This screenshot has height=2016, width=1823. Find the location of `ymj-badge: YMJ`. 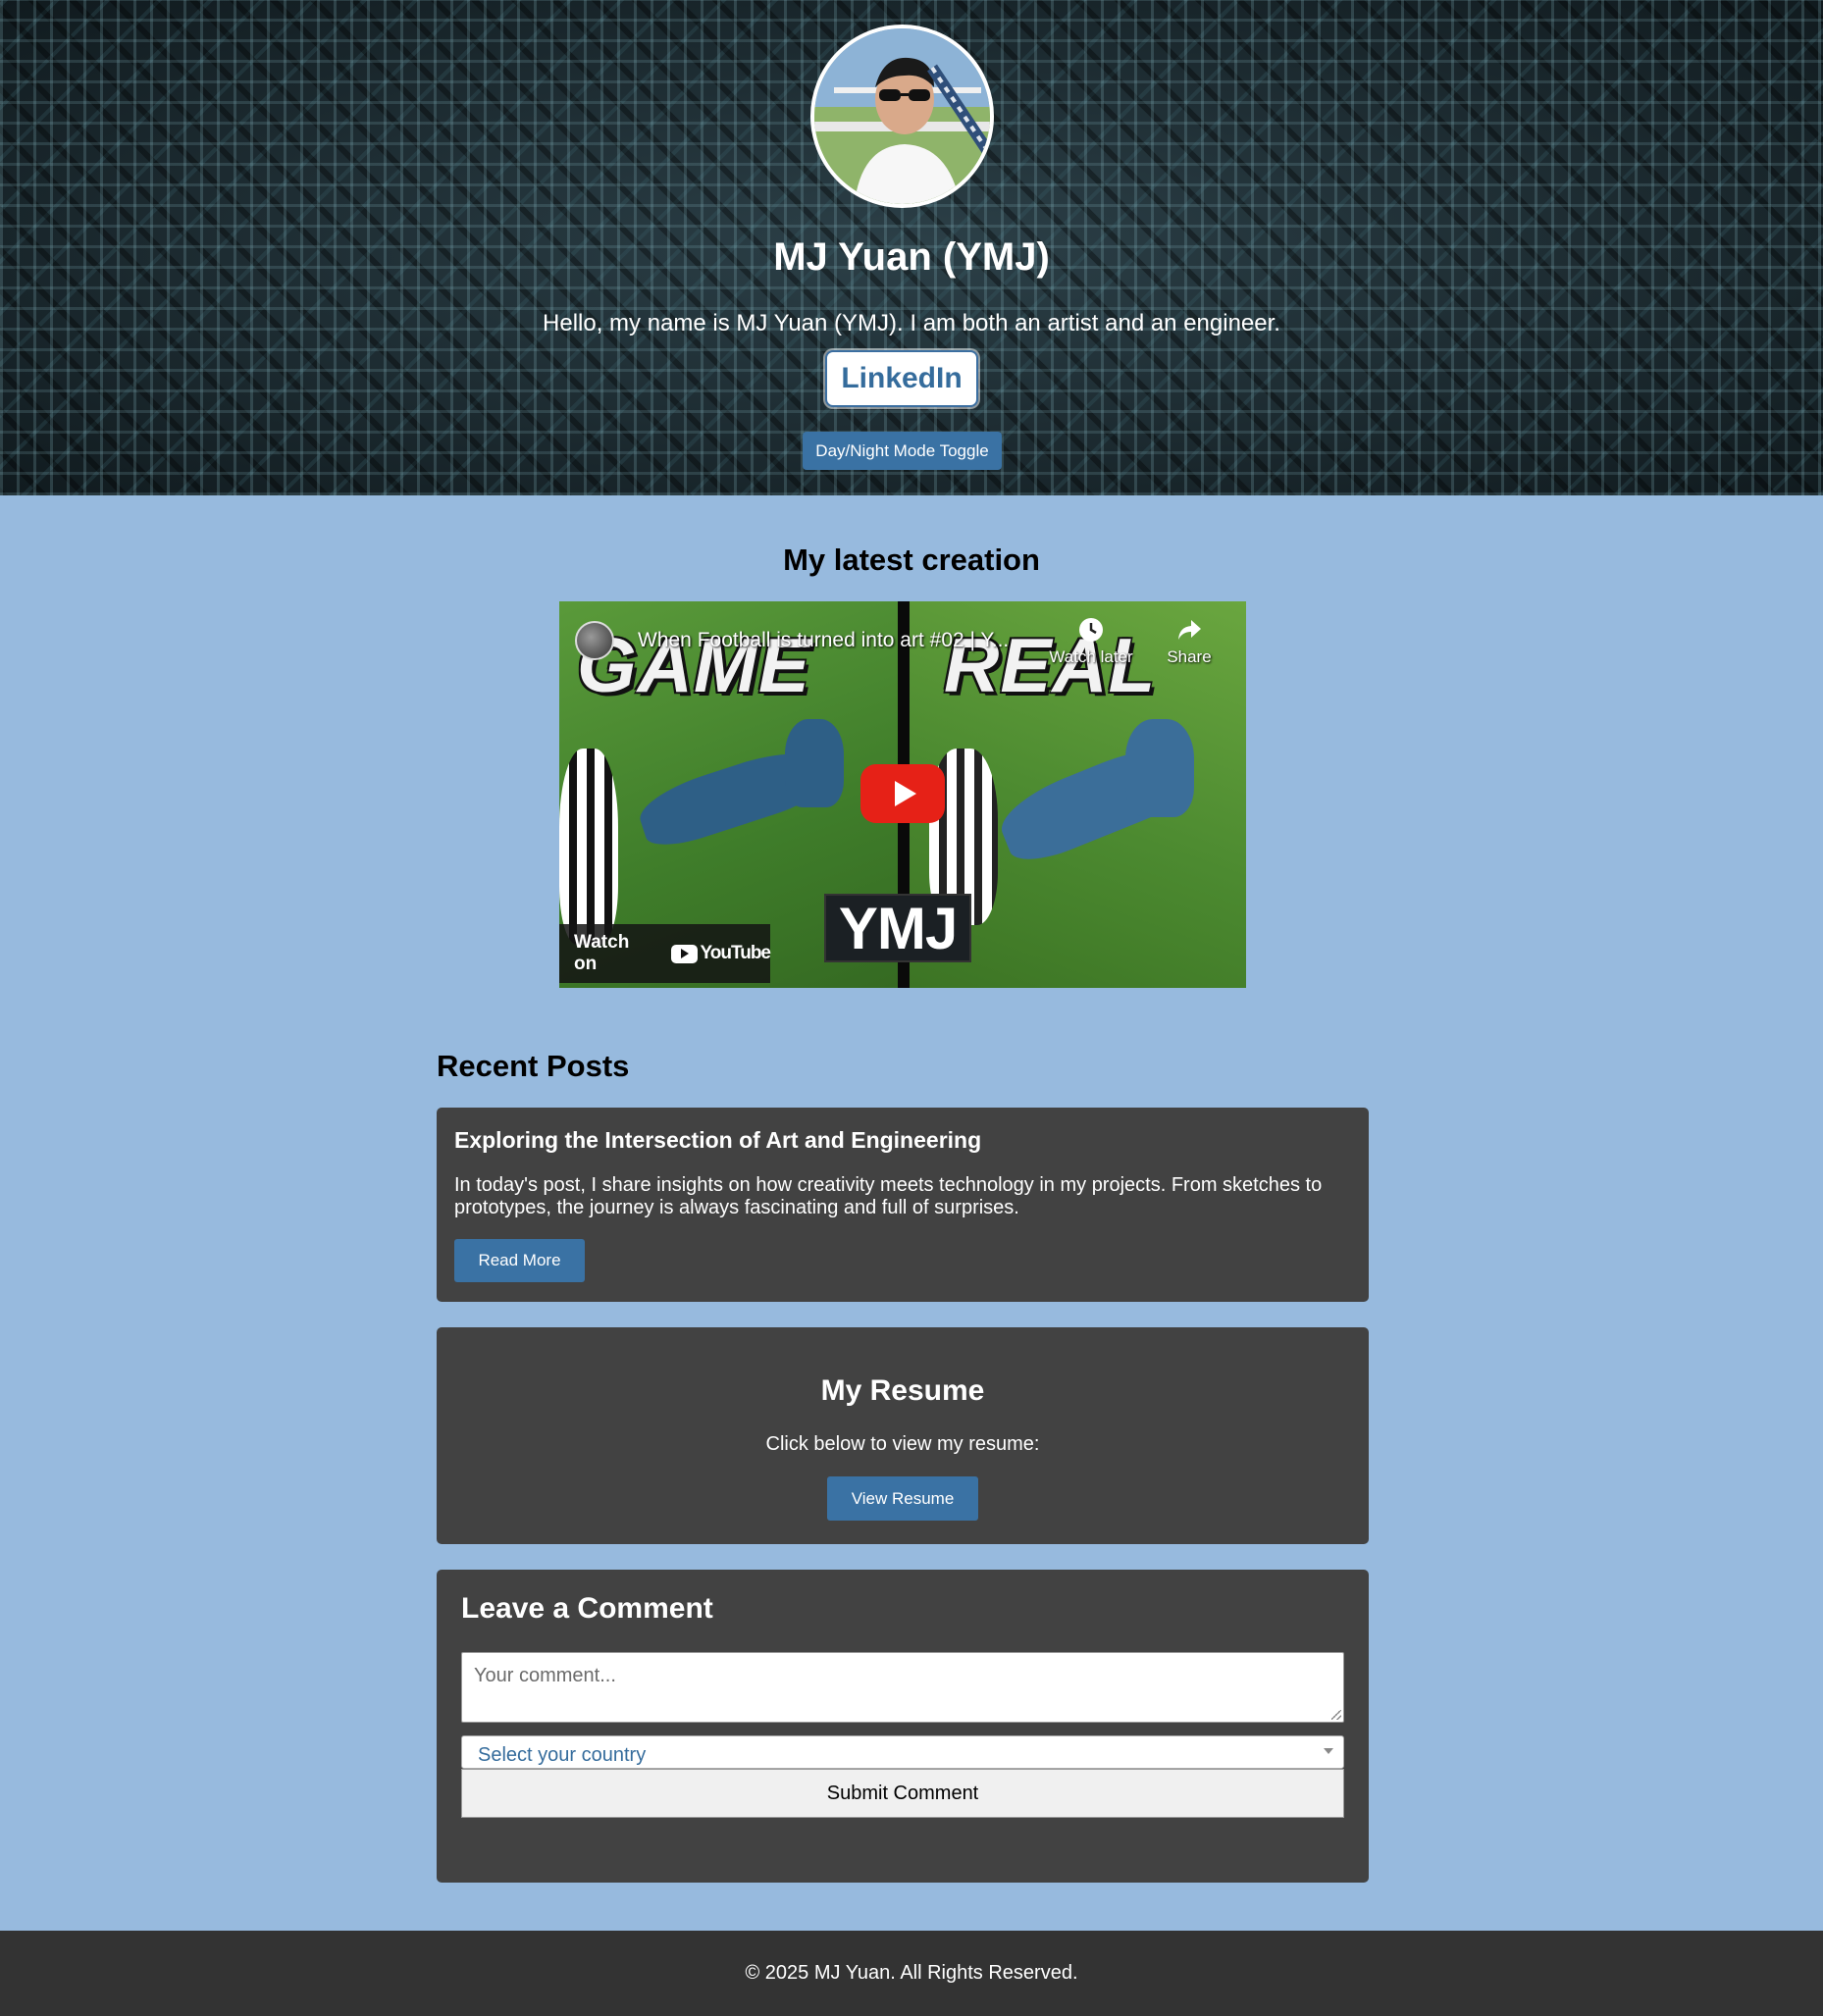

ymj-badge: YMJ is located at coordinates (897, 928).